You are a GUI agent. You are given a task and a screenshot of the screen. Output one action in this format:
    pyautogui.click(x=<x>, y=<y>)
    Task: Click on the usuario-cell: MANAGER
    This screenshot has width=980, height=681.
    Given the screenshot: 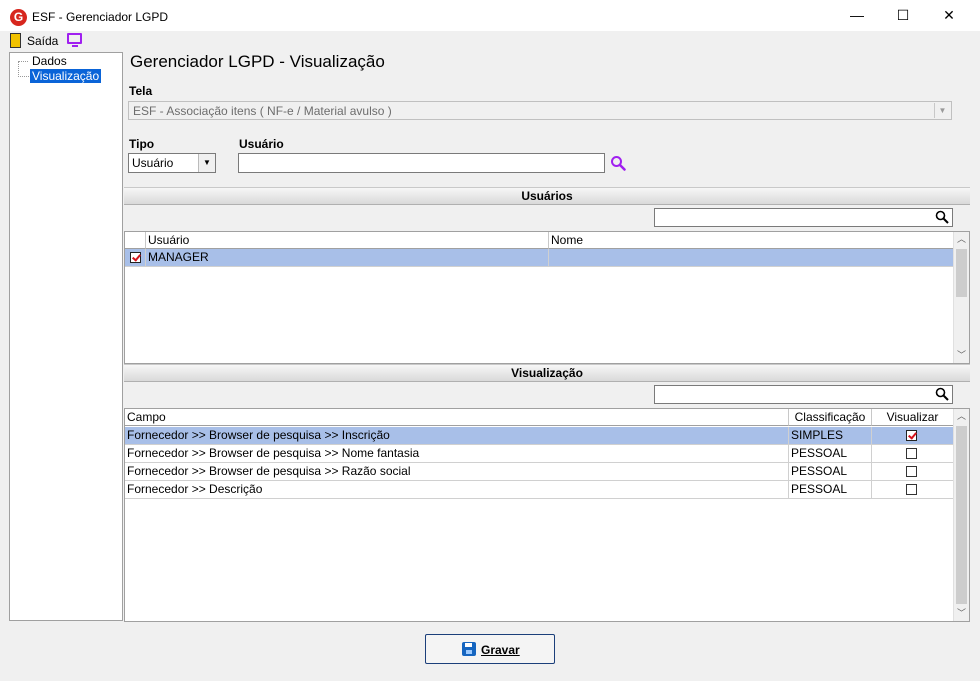 What is the action you would take?
    pyautogui.click(x=347, y=257)
    